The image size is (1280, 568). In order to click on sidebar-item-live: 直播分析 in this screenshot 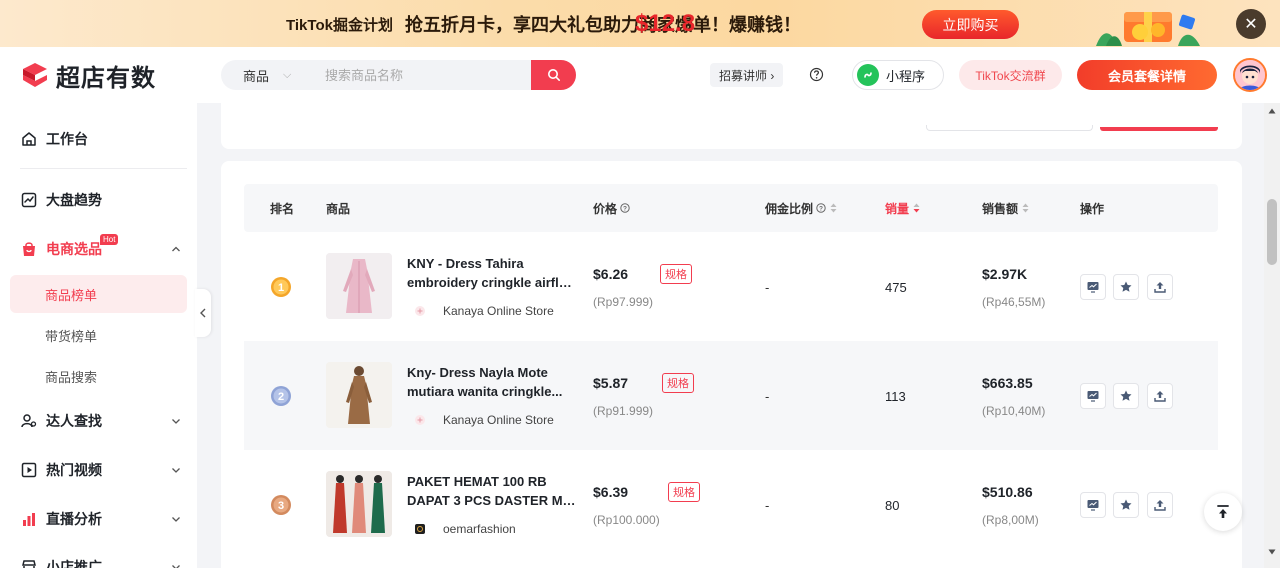, I will do `click(61, 519)`.